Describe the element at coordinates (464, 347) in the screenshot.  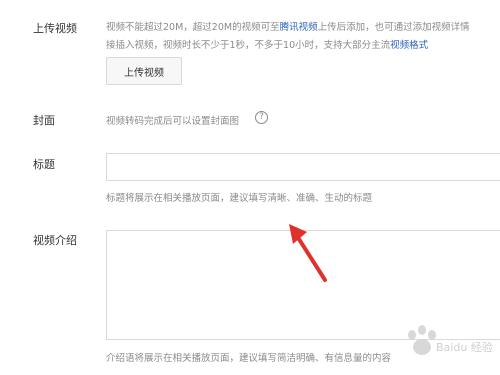
I see `watermark-text: Baidu 经验` at that location.